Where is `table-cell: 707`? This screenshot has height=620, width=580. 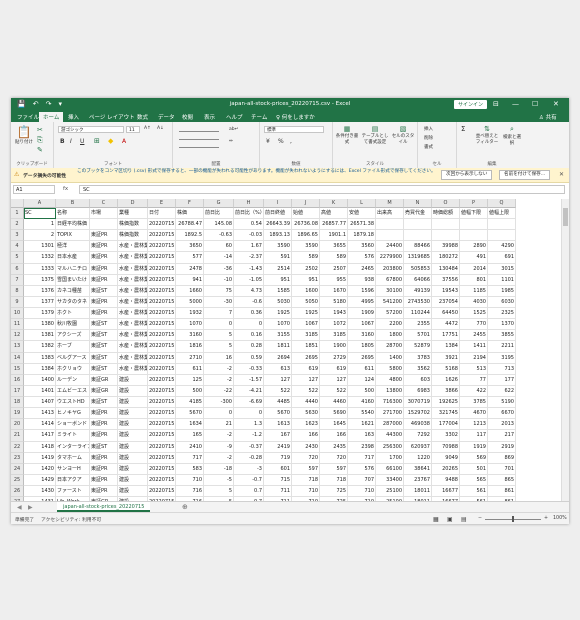
table-cell: 707 is located at coordinates (362, 480).